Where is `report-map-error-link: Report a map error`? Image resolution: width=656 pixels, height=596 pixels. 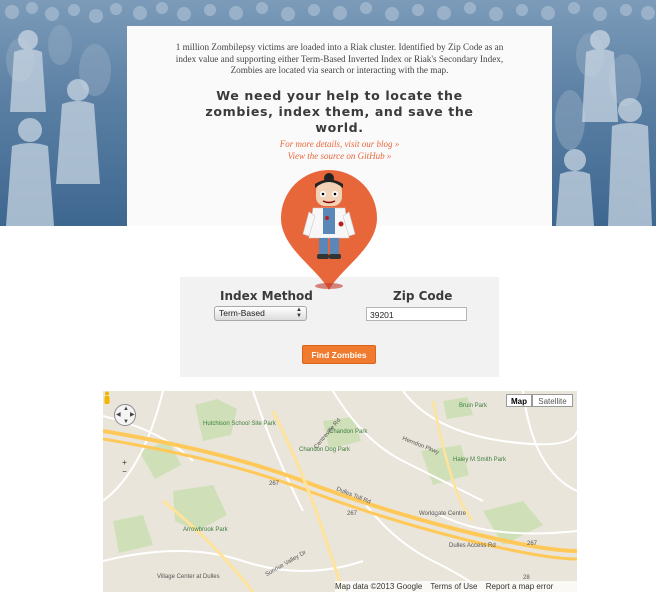 report-map-error-link: Report a map error is located at coordinates (520, 586).